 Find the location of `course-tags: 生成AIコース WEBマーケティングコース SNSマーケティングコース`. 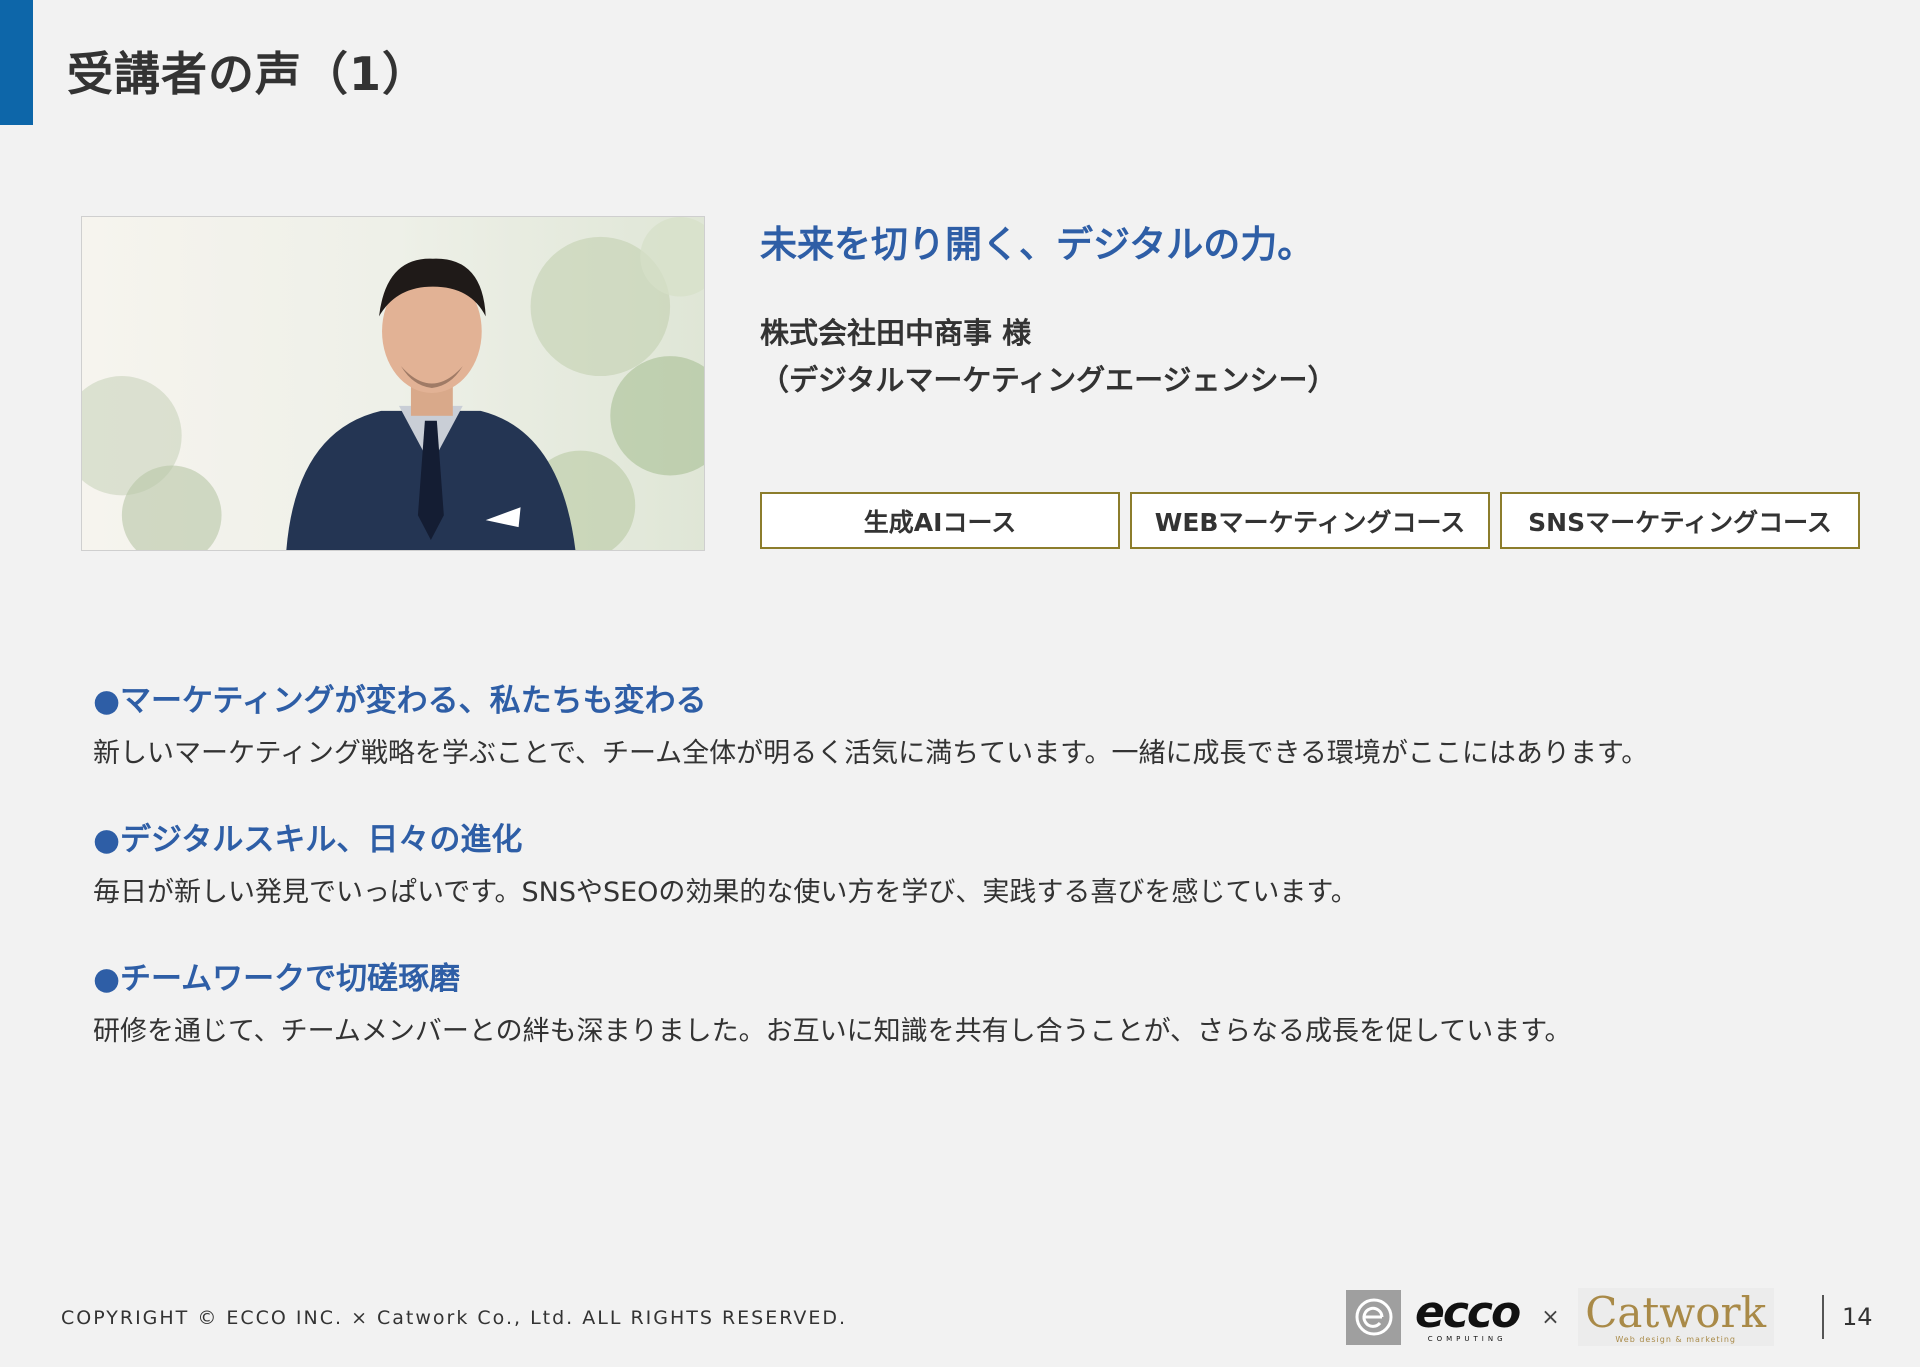

course-tags: 生成AIコース WEBマーケティングコース SNSマーケティングコース is located at coordinates (1310, 520).